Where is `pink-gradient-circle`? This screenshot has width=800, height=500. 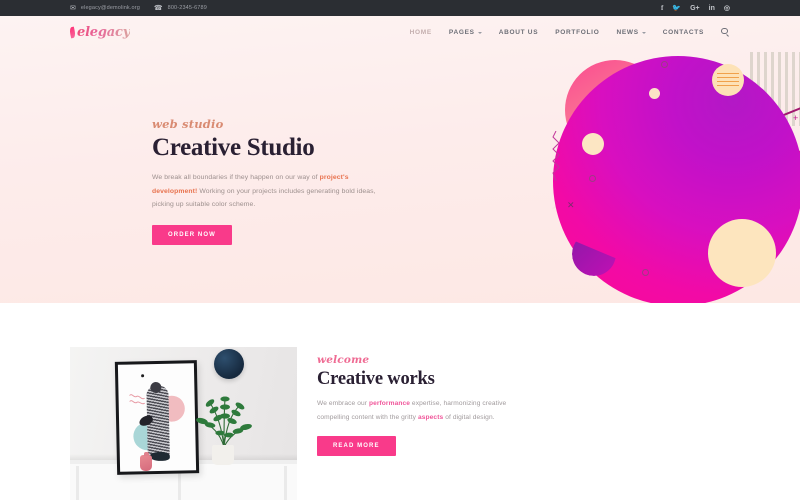 pink-gradient-circle is located at coordinates (615, 110).